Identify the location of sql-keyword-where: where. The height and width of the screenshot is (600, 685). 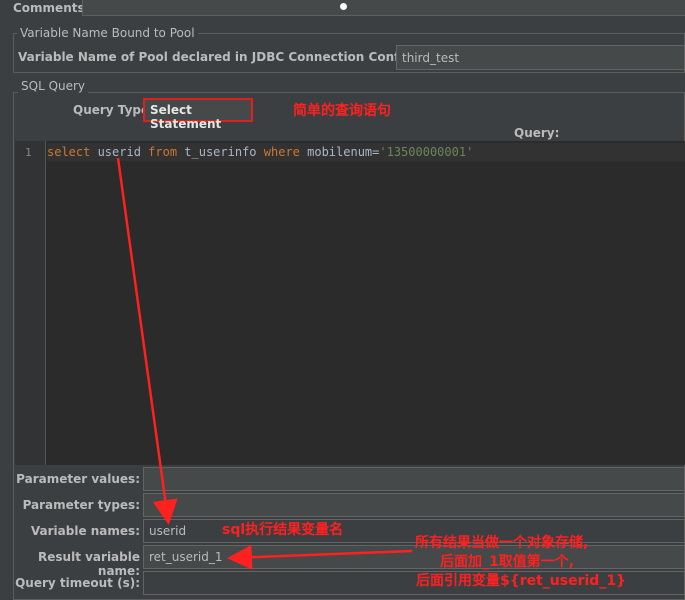
(281, 152).